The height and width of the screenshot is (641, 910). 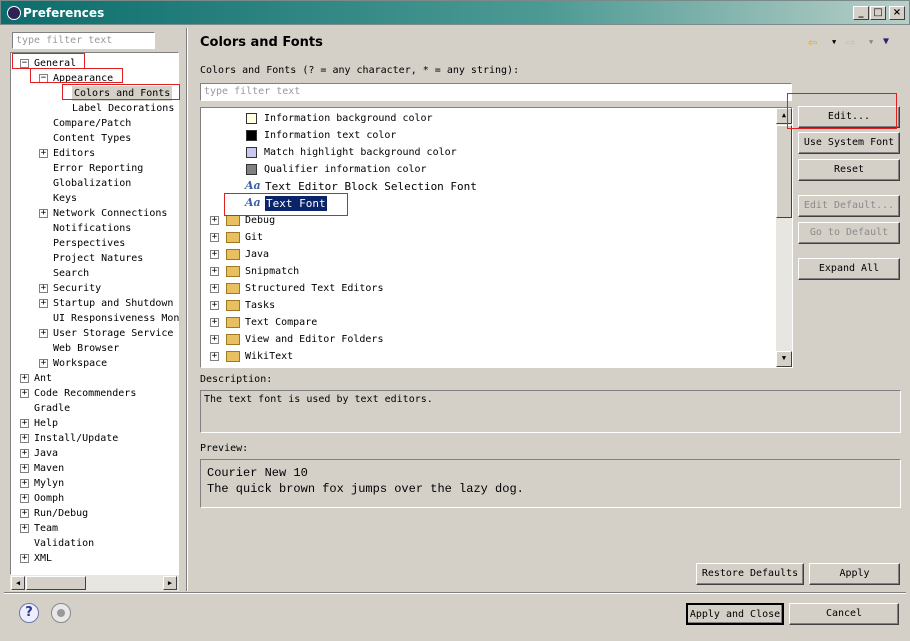 I want to click on tree-item: Run/Debug, so click(x=61, y=513).